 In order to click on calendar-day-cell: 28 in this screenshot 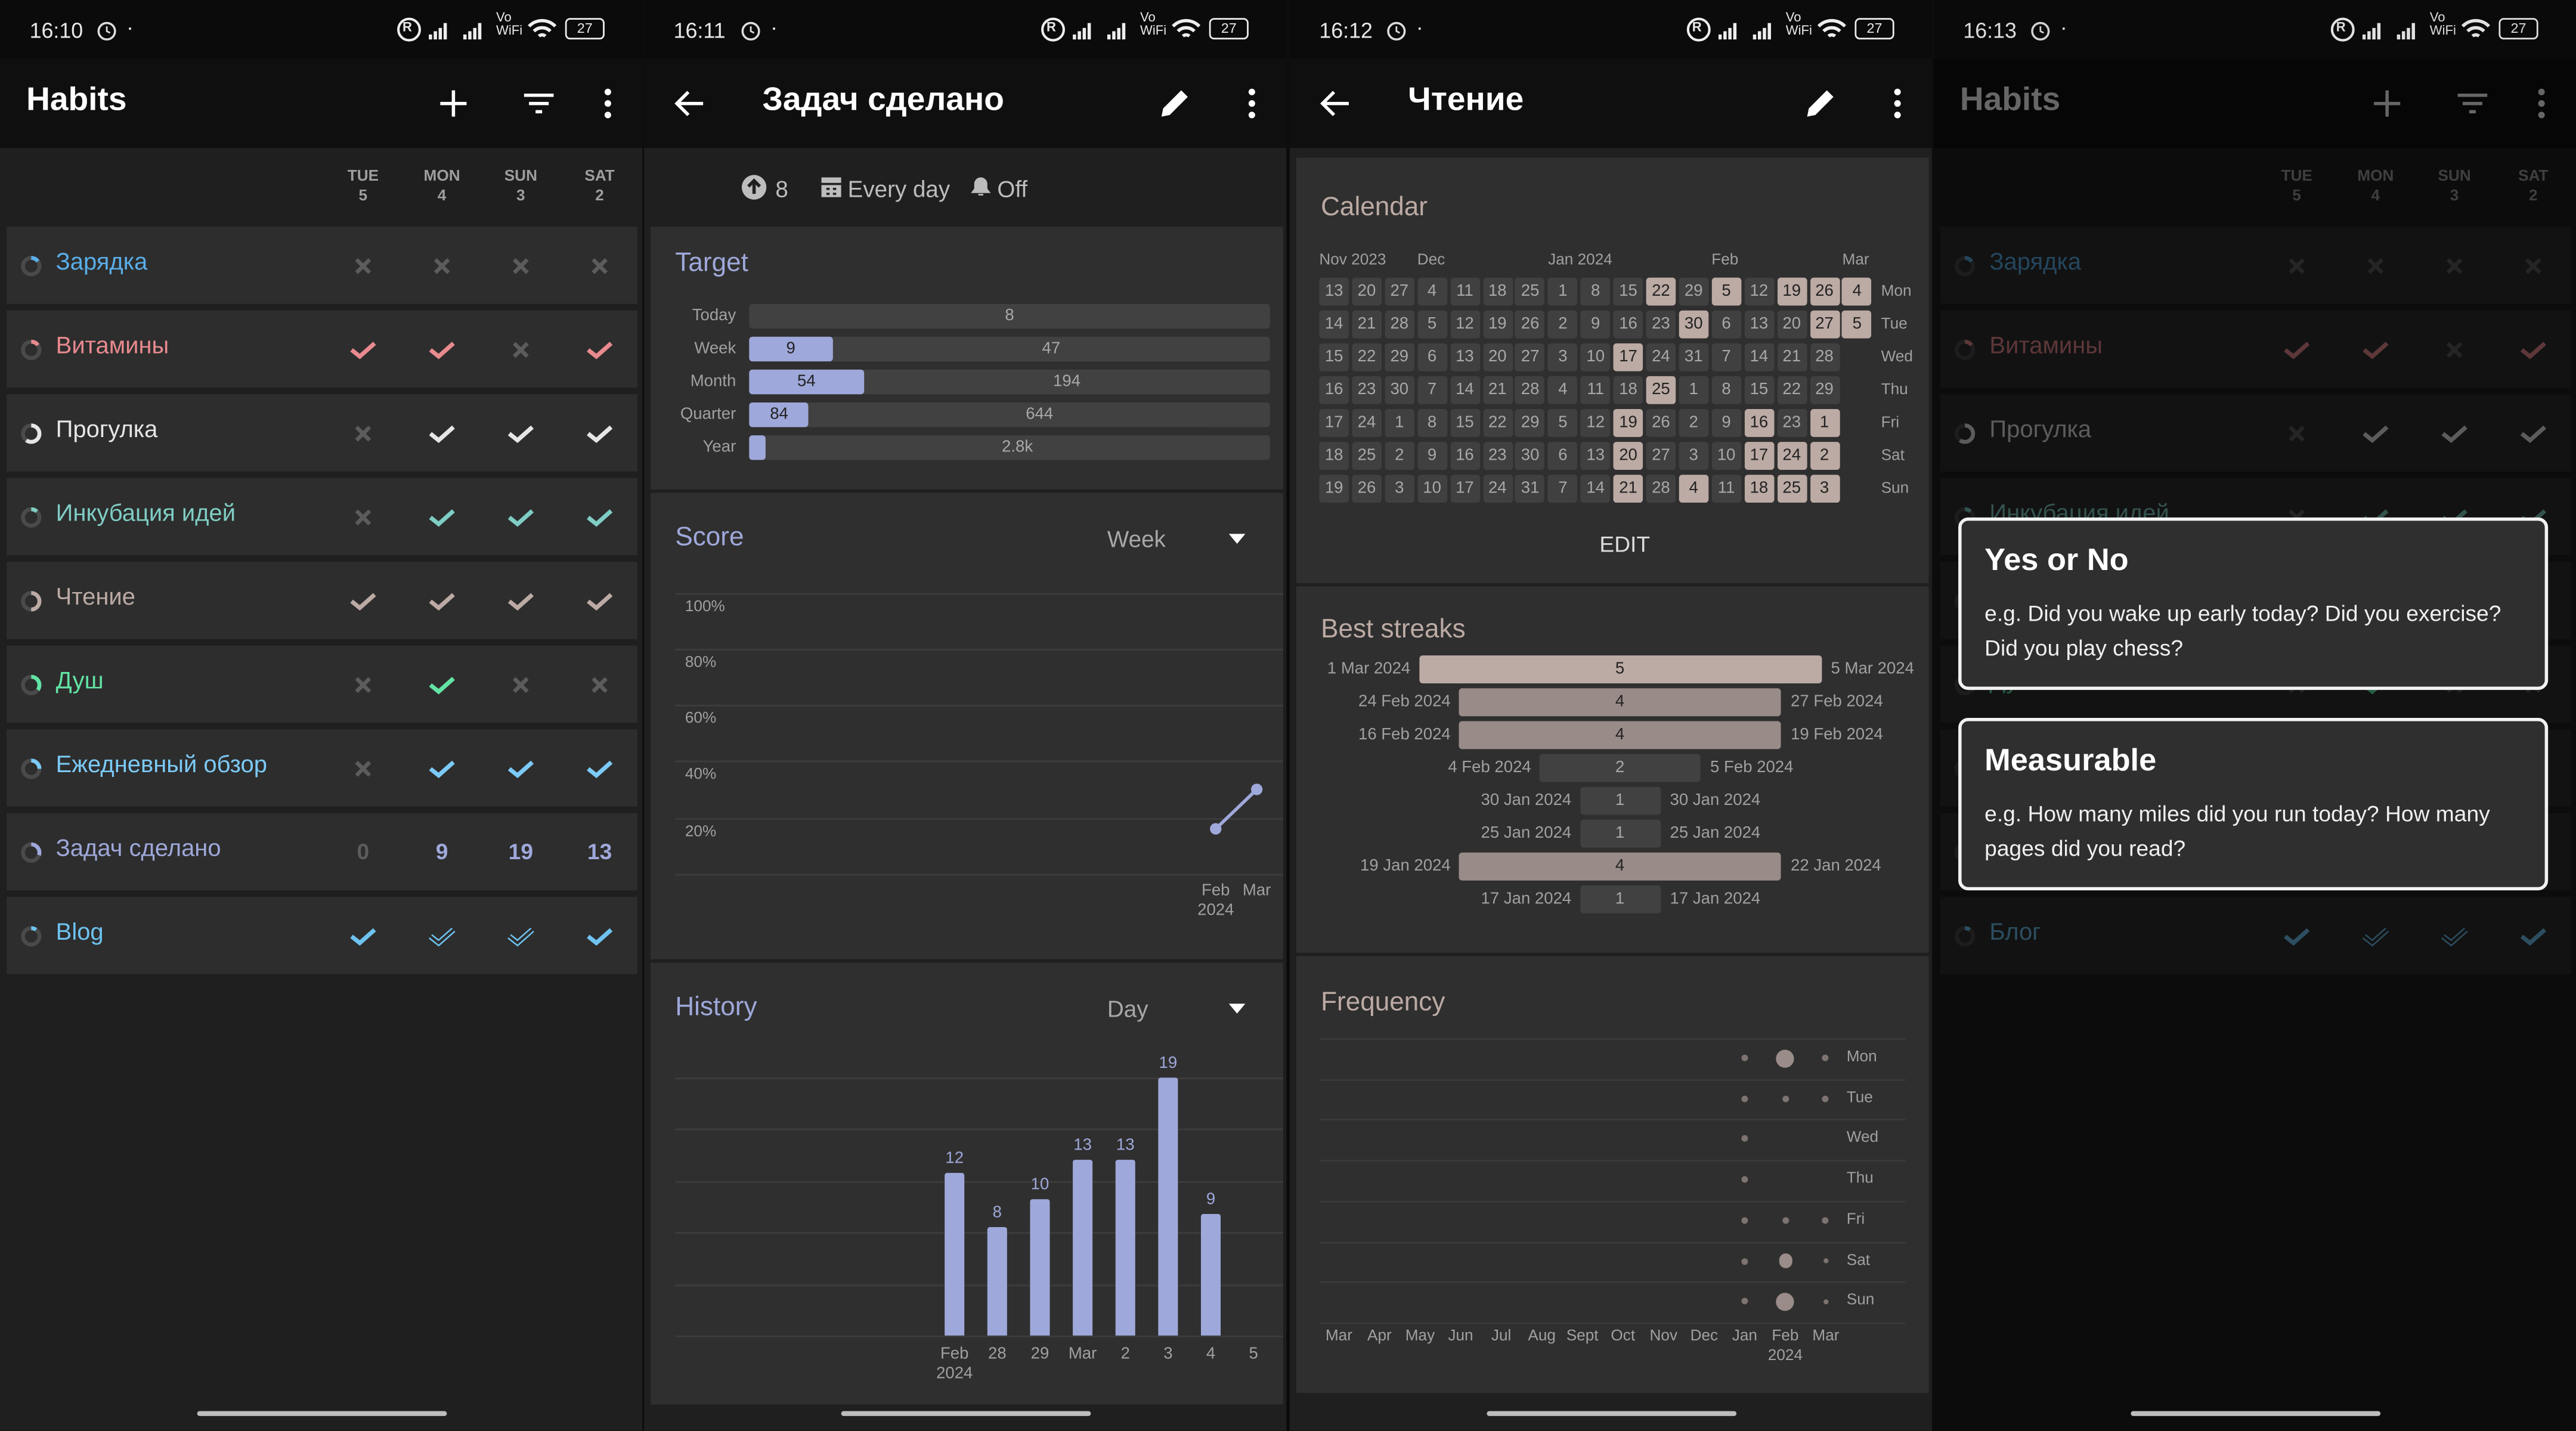, I will do `click(1661, 489)`.